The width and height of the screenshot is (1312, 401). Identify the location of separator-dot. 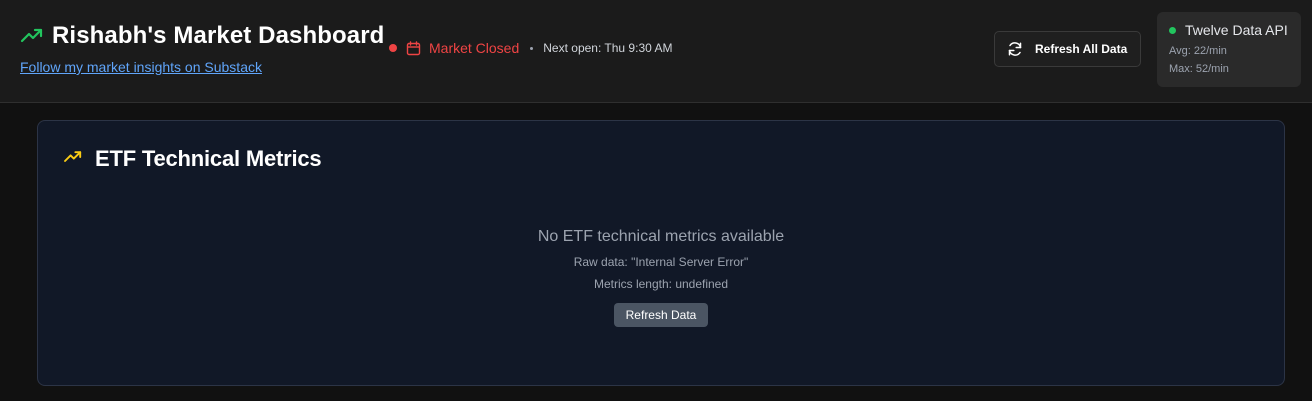
(532, 48).